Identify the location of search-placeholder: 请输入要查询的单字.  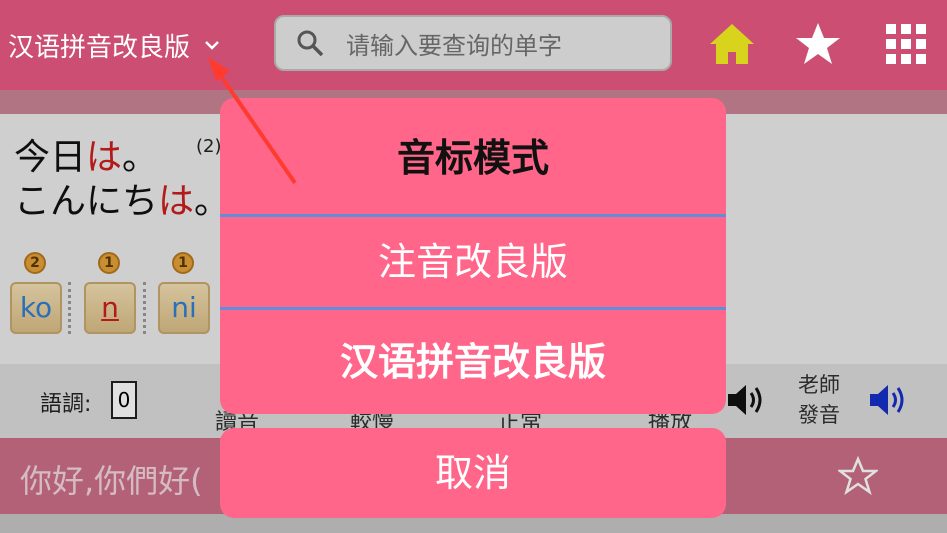
(454, 45).